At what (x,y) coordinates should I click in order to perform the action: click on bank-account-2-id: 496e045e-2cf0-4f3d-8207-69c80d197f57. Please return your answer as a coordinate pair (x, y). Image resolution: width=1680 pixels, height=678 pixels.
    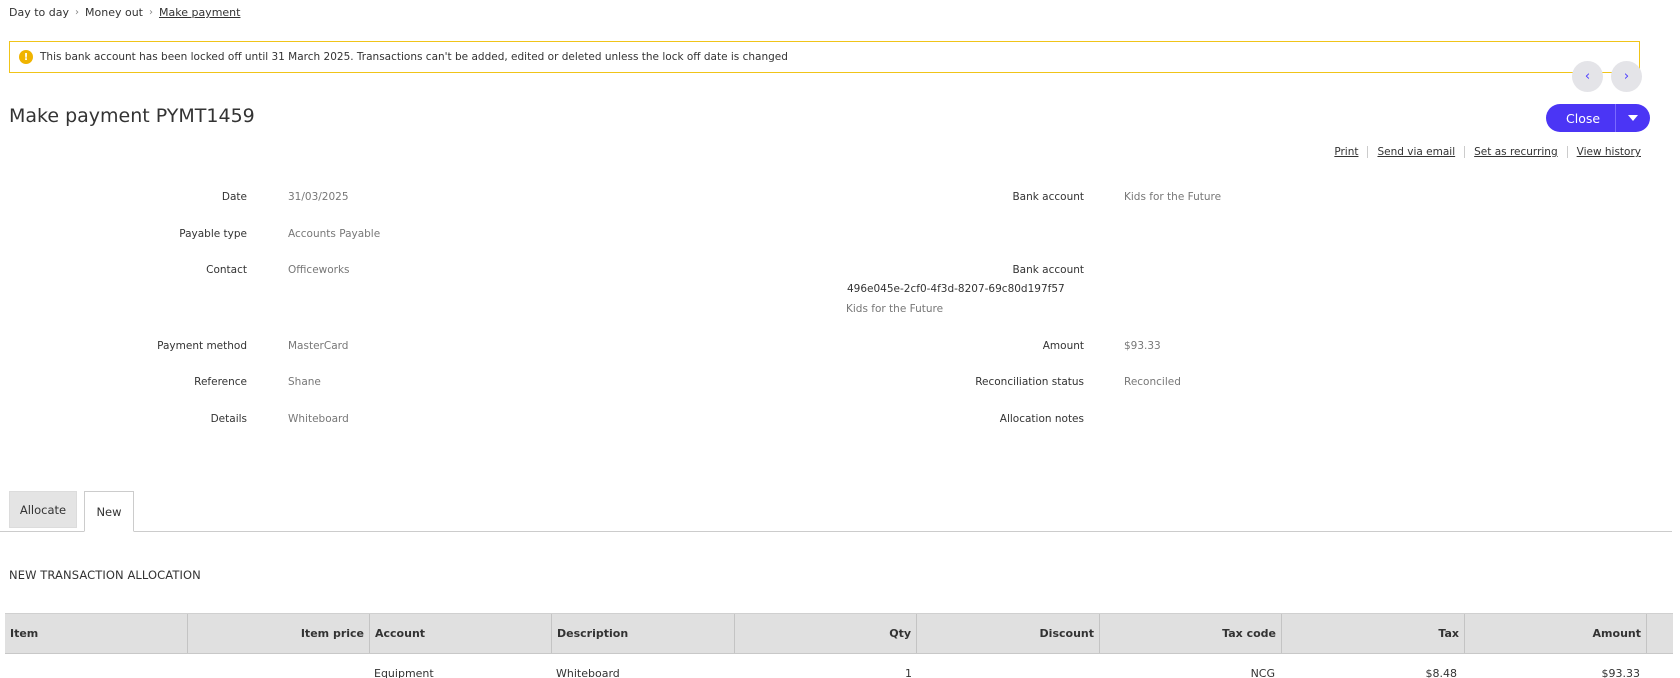
    Looking at the image, I should click on (956, 289).